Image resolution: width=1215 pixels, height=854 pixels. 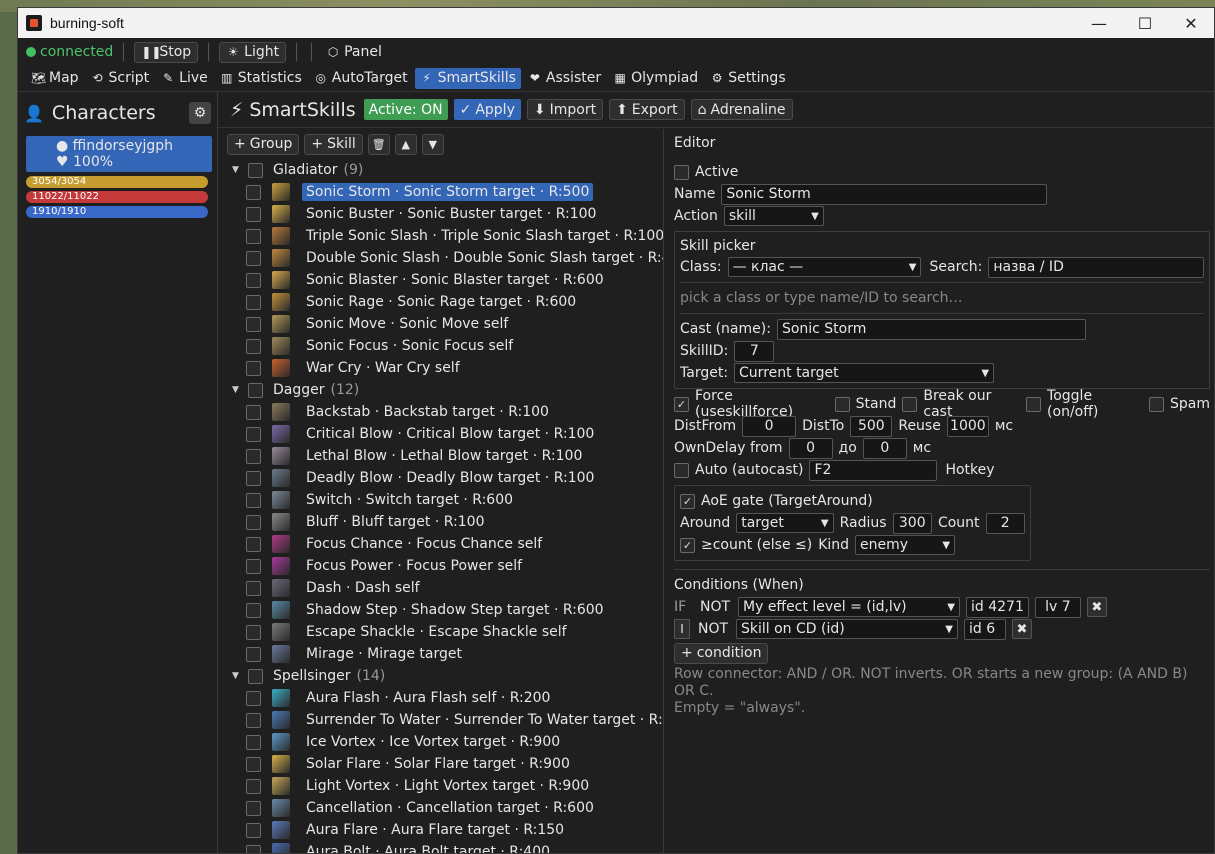 What do you see at coordinates (910, 404) in the screenshot?
I see `break-cast-checkbox` at bounding box center [910, 404].